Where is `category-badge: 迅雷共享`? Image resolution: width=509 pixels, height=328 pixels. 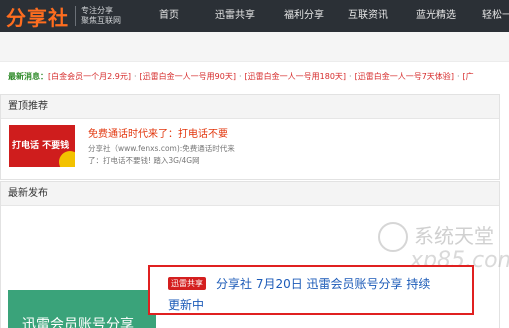
category-badge: 迅雷共享 is located at coordinates (187, 283).